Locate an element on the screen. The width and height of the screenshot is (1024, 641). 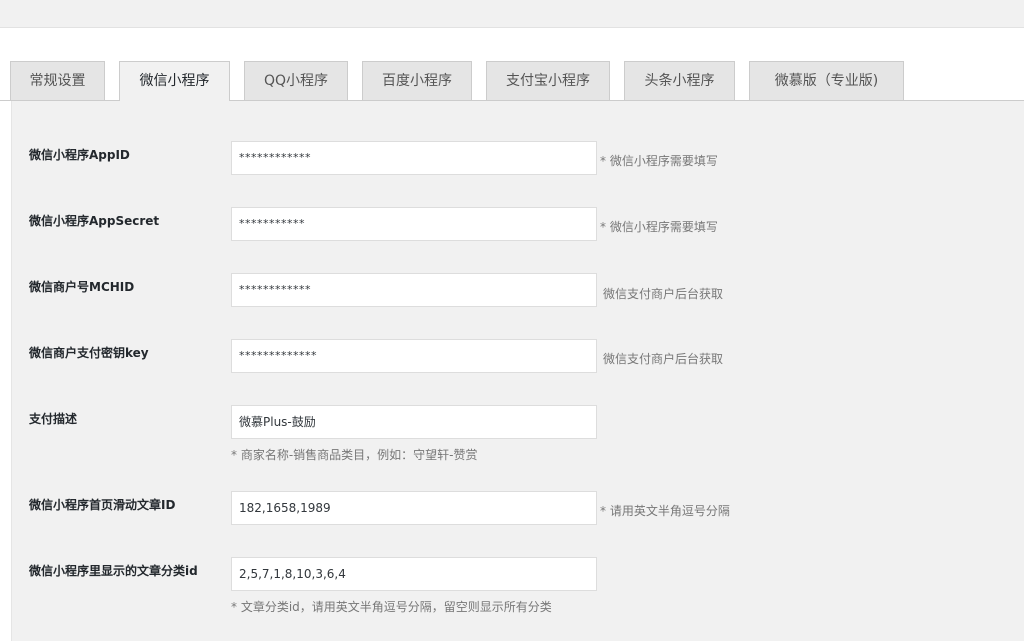
paykey-hint: 微信支付商户后台获取 is located at coordinates (663, 359).